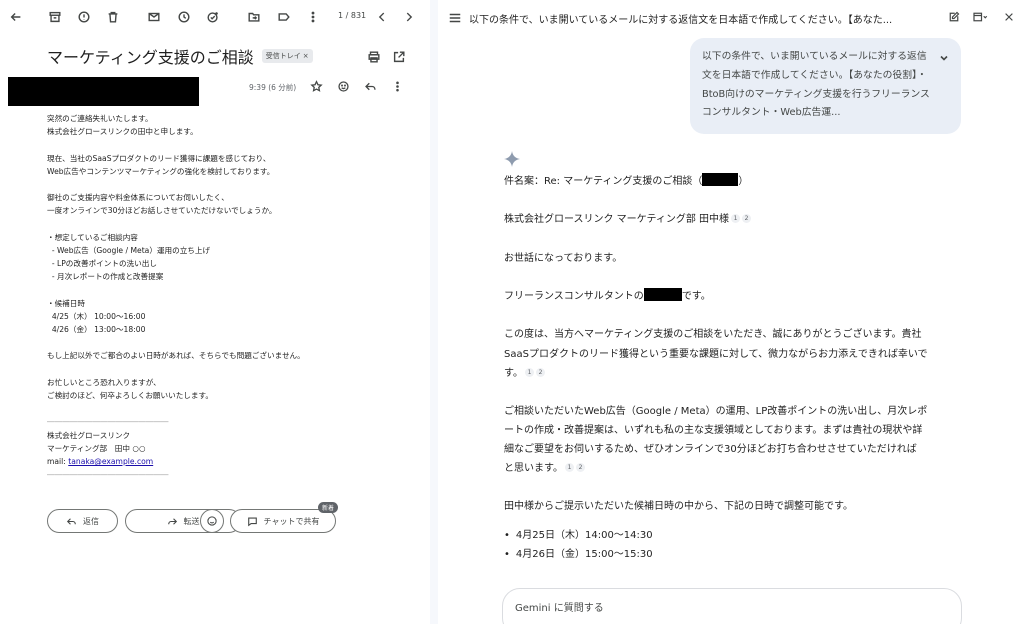  I want to click on self-intro-suffix: です。, so click(696, 296).